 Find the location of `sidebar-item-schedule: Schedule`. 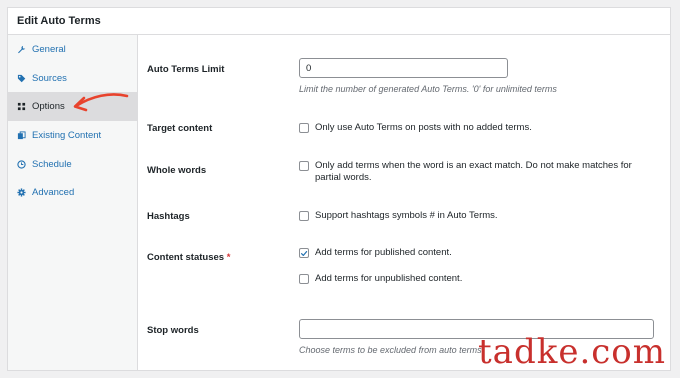

sidebar-item-schedule: Schedule is located at coordinates (72, 164).